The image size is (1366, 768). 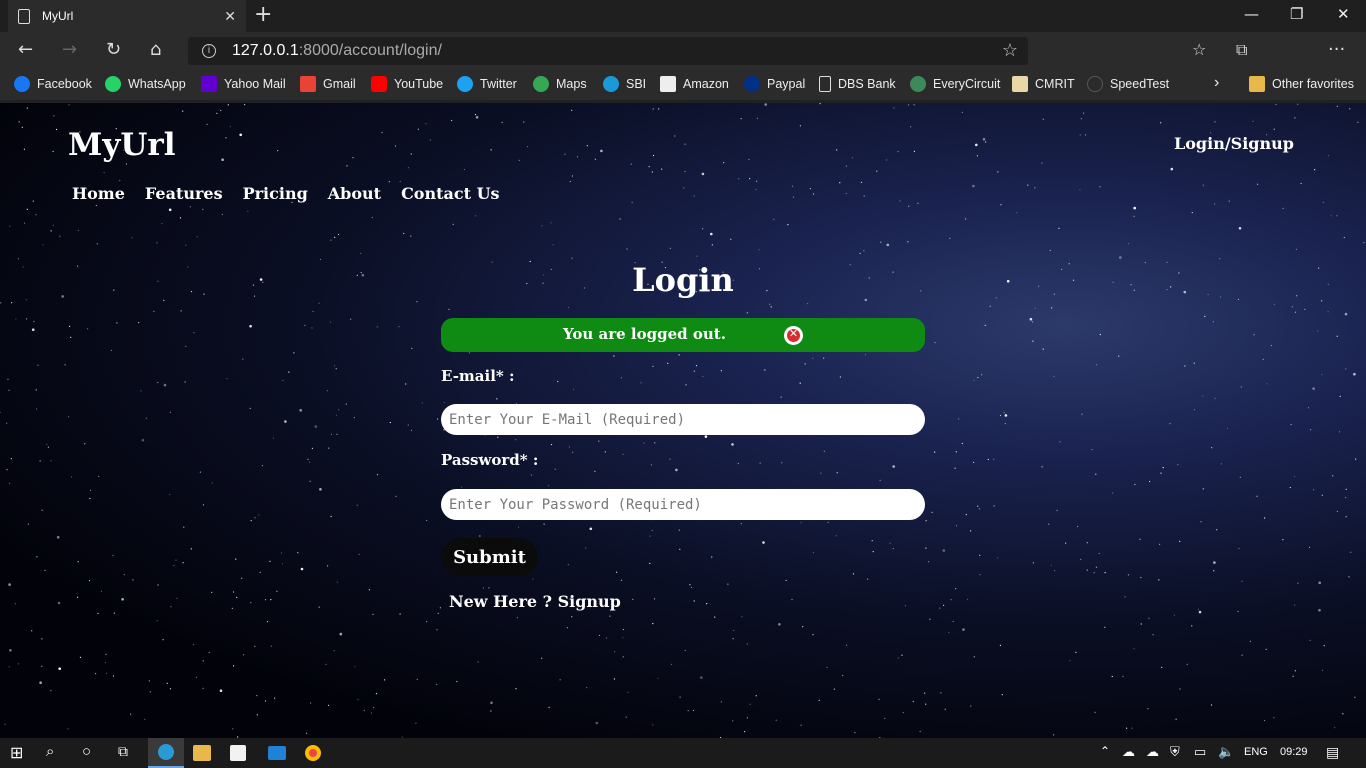 I want to click on nav-home: Home, so click(x=98, y=193).